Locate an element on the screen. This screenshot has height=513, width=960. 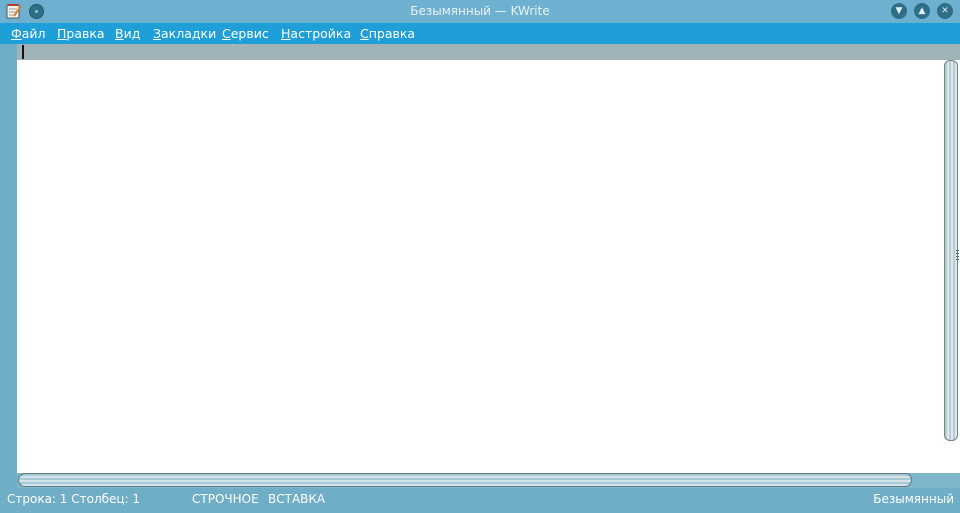
text-cursor is located at coordinates (23, 52).